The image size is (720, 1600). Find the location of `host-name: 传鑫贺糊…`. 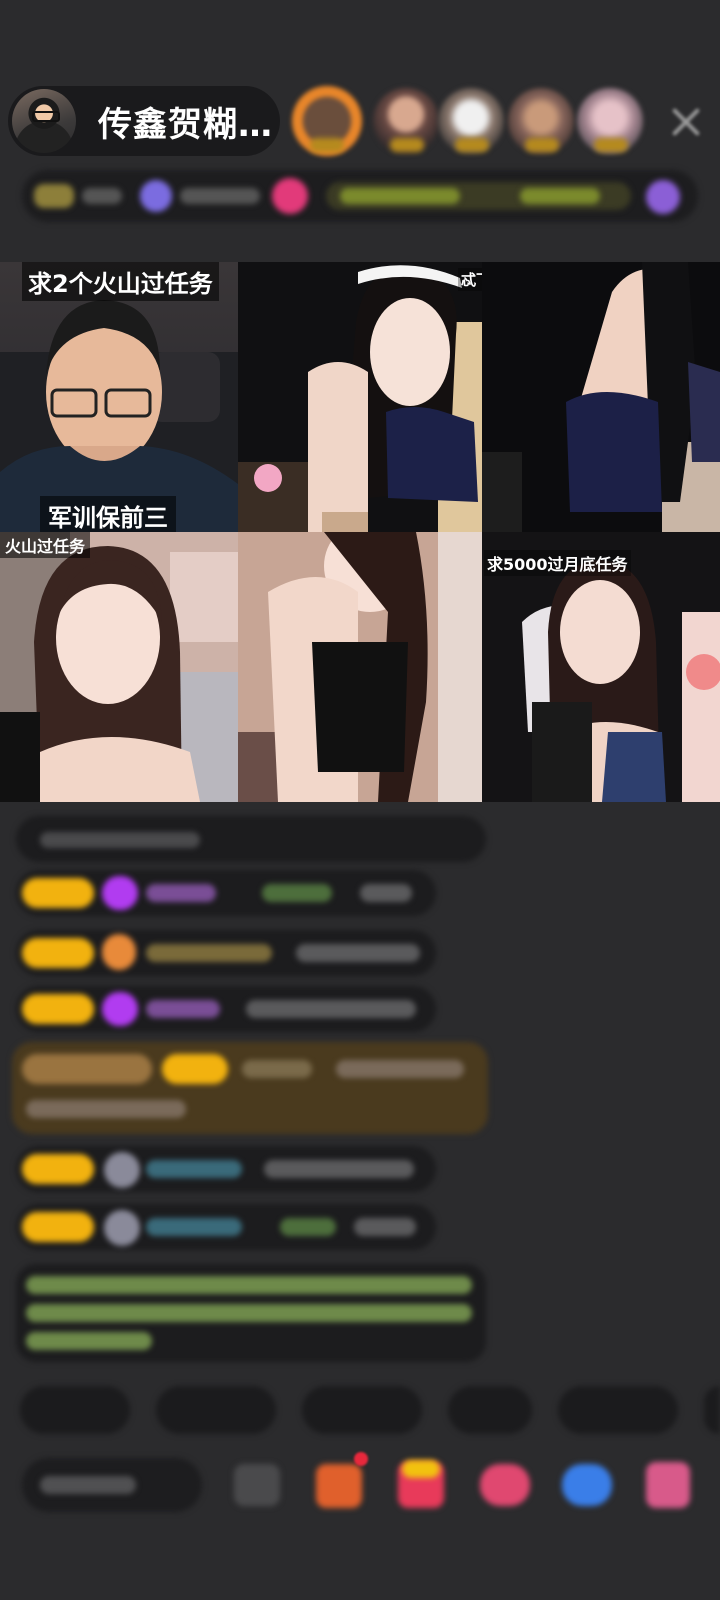

host-name: 传鑫贺糊… is located at coordinates (185, 124).